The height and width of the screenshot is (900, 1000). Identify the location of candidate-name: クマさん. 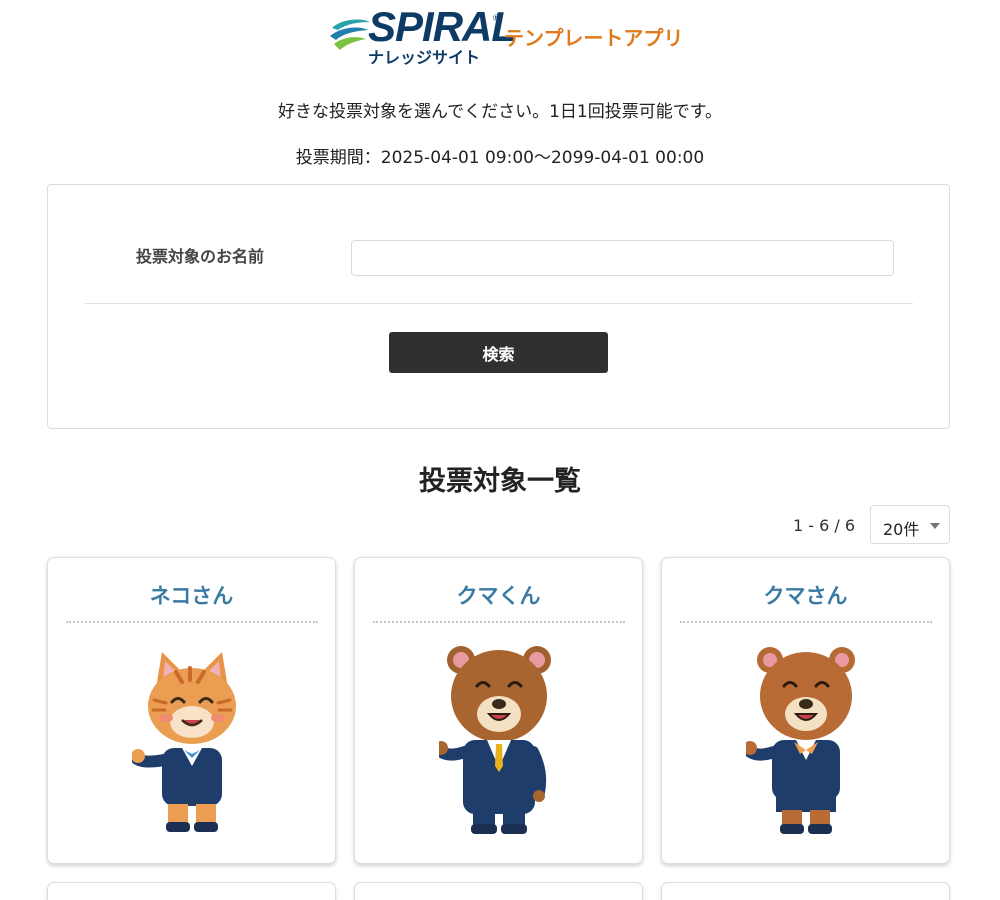
(805, 596).